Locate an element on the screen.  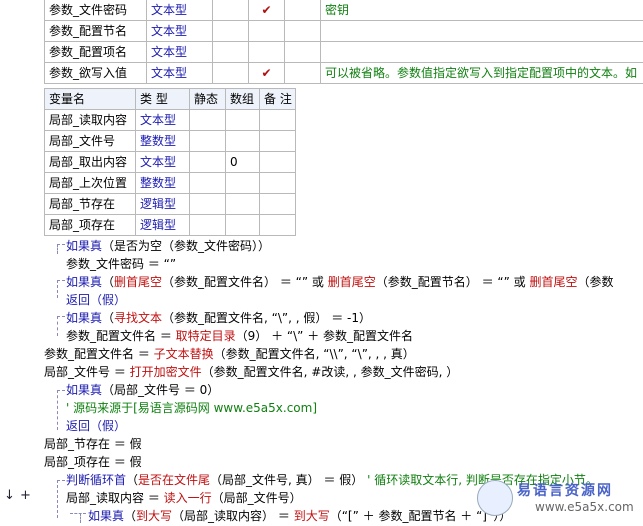
code-line: ' 源码来源于[易语言源码网 www.e5a5x.com] is located at coordinates (191, 408).